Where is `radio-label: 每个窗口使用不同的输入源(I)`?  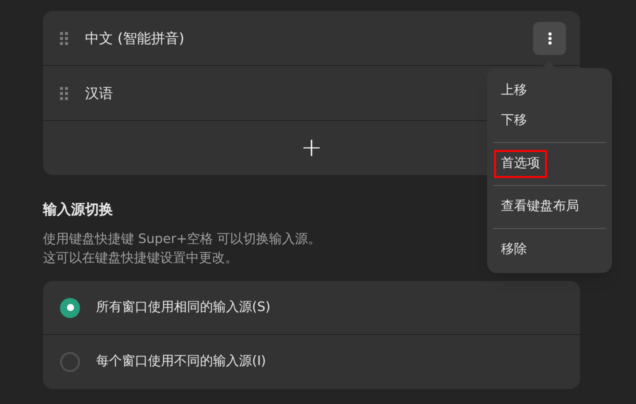
radio-label: 每个窗口使用不同的输入源(I) is located at coordinates (181, 362).